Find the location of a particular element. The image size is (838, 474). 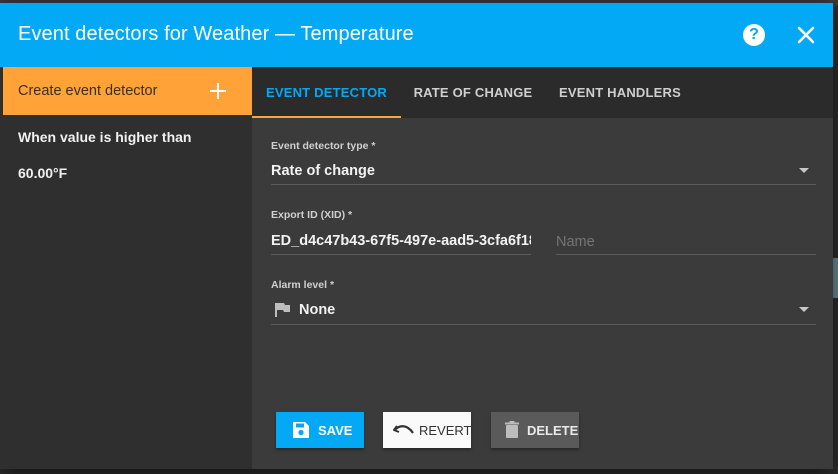

save-button: SAVE is located at coordinates (320, 430).